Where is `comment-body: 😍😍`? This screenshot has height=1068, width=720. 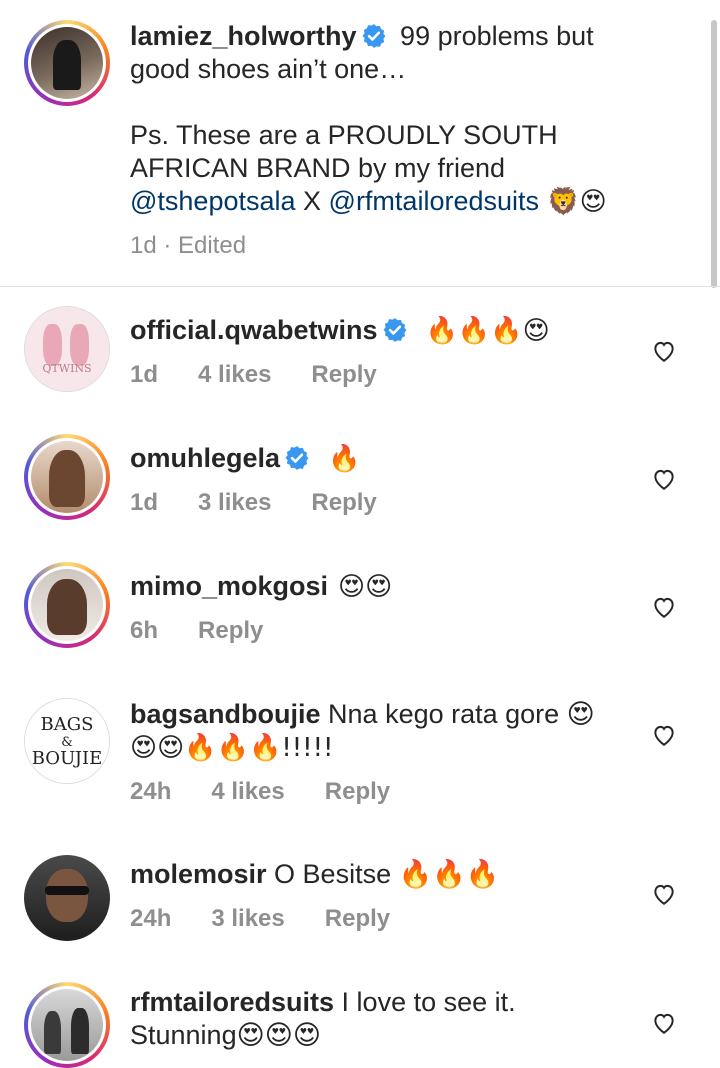
comment-body: 😍😍 is located at coordinates (365, 587).